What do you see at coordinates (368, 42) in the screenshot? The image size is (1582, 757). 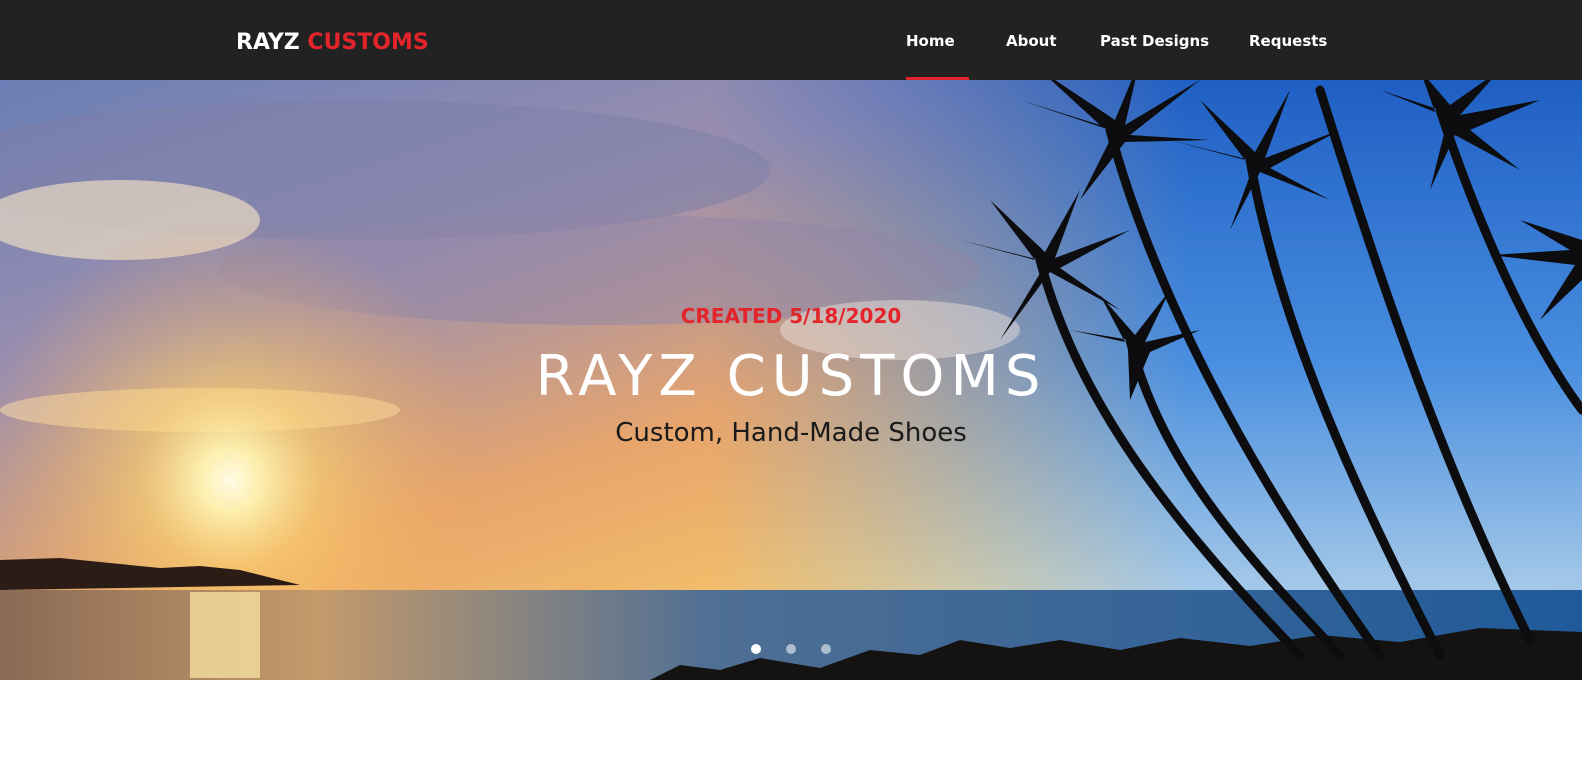 I see `brand-logo-accent: CUSTOMS` at bounding box center [368, 42].